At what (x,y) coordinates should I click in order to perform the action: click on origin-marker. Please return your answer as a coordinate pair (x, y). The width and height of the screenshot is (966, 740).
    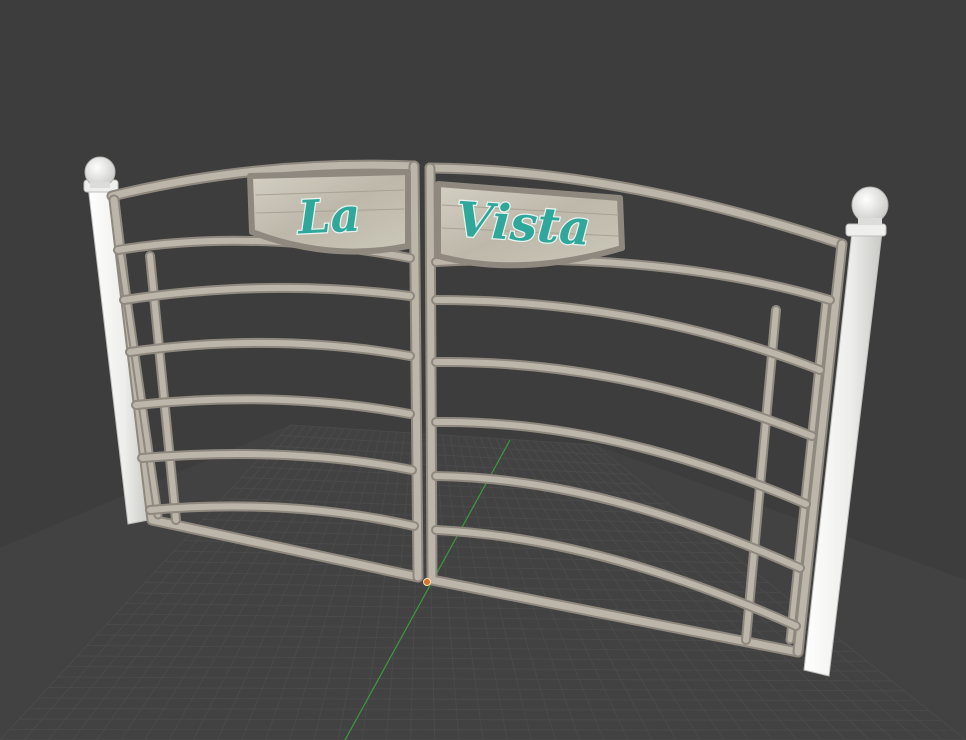
    Looking at the image, I should click on (427, 582).